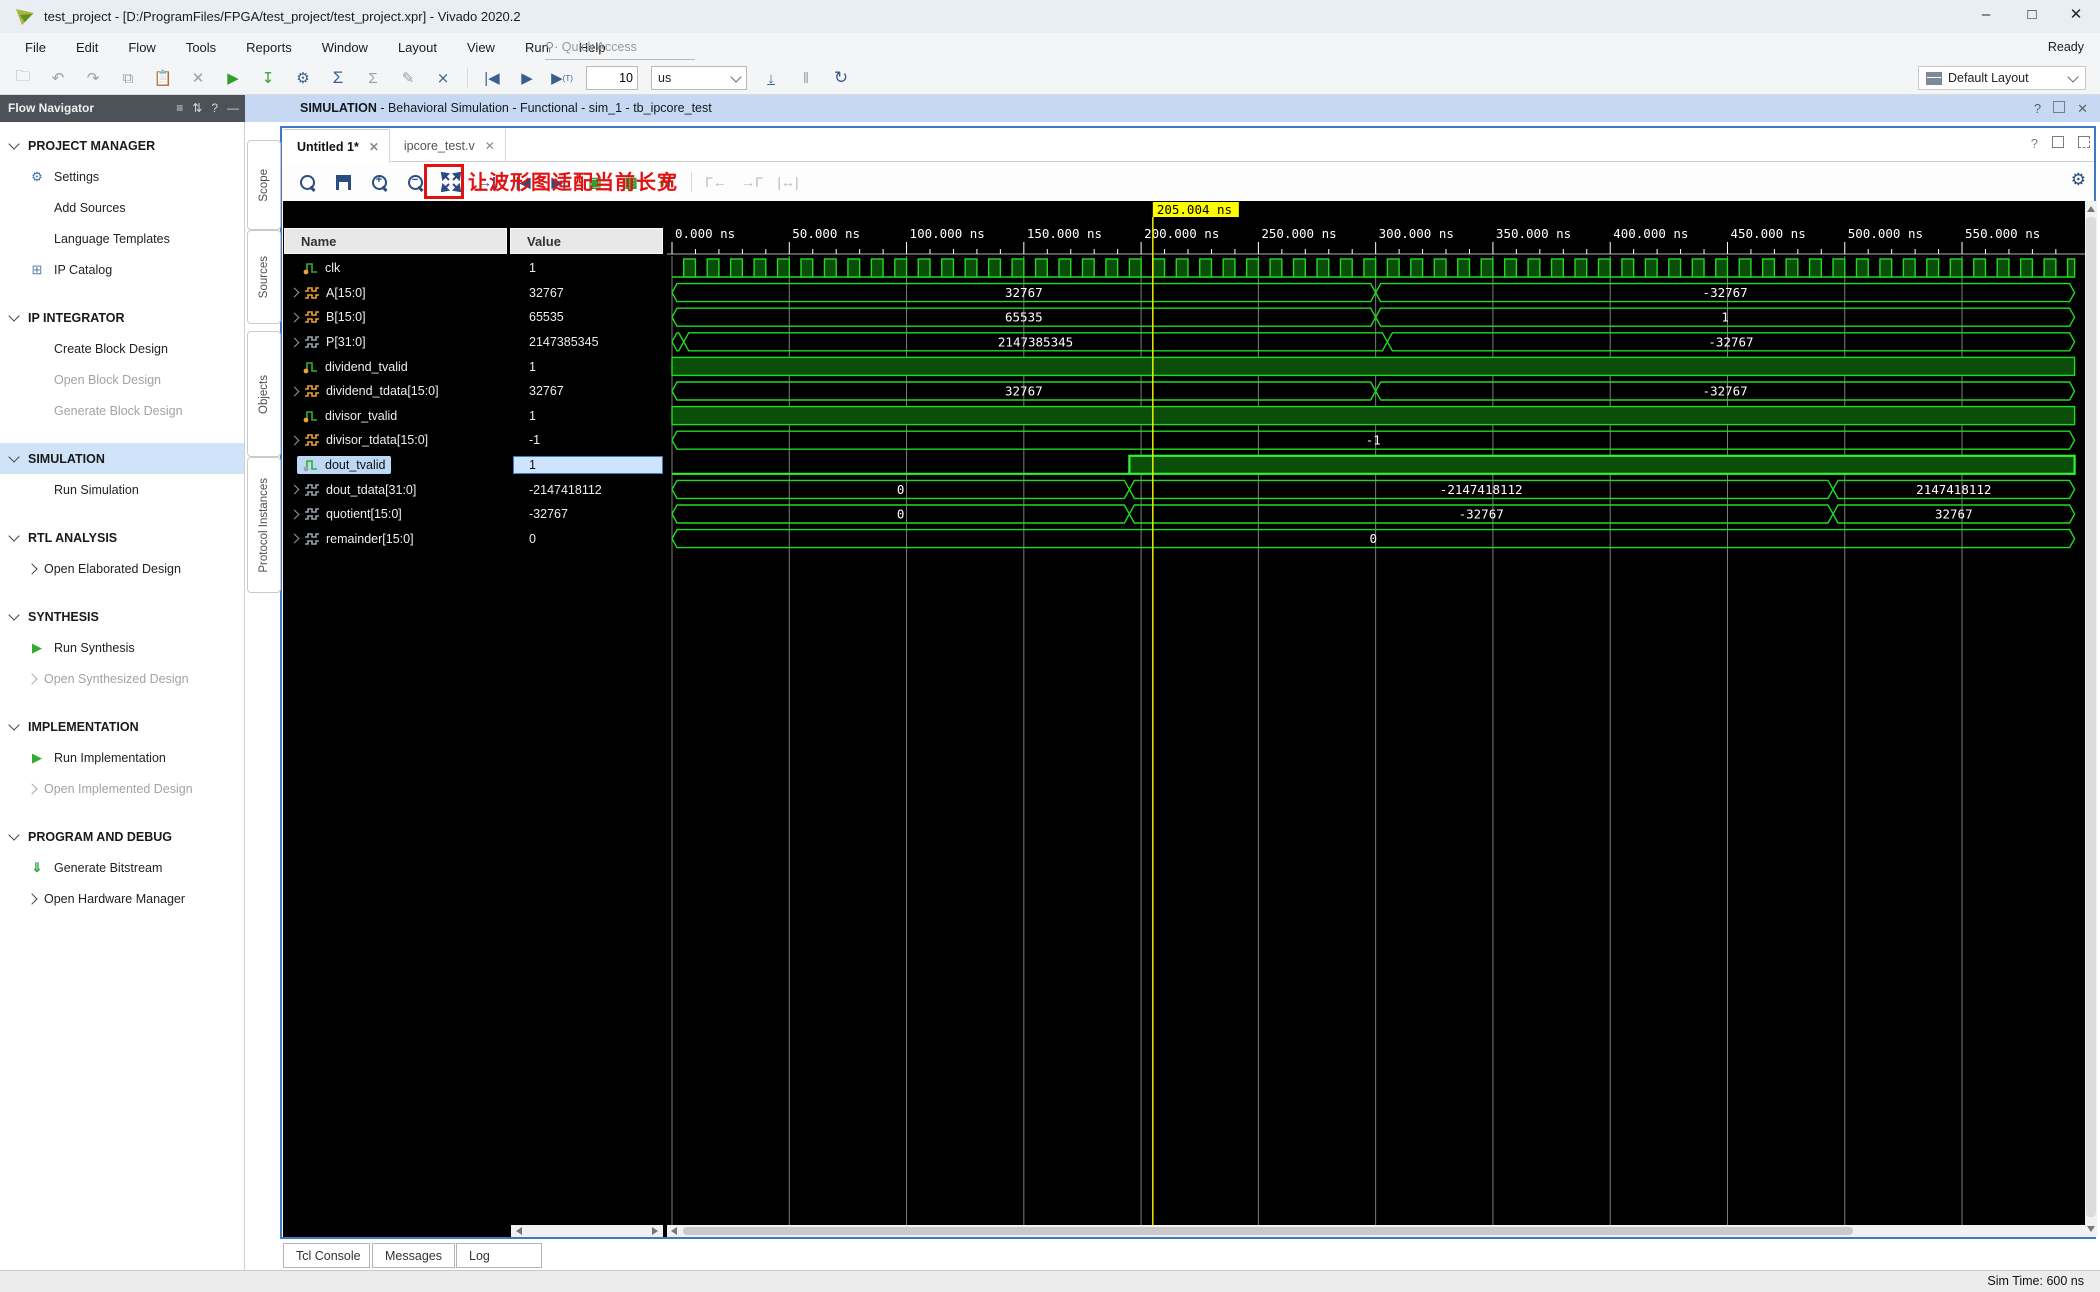 The image size is (2100, 1292). I want to click on signal-value-remainder150: 0, so click(587, 539).